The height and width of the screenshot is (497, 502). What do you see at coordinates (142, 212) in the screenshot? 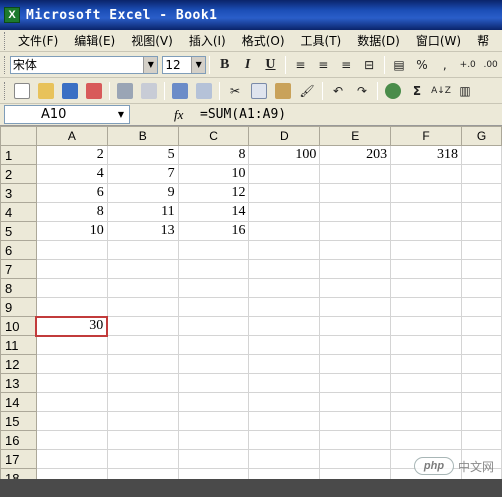
I see `cell-b4: 11` at bounding box center [142, 212].